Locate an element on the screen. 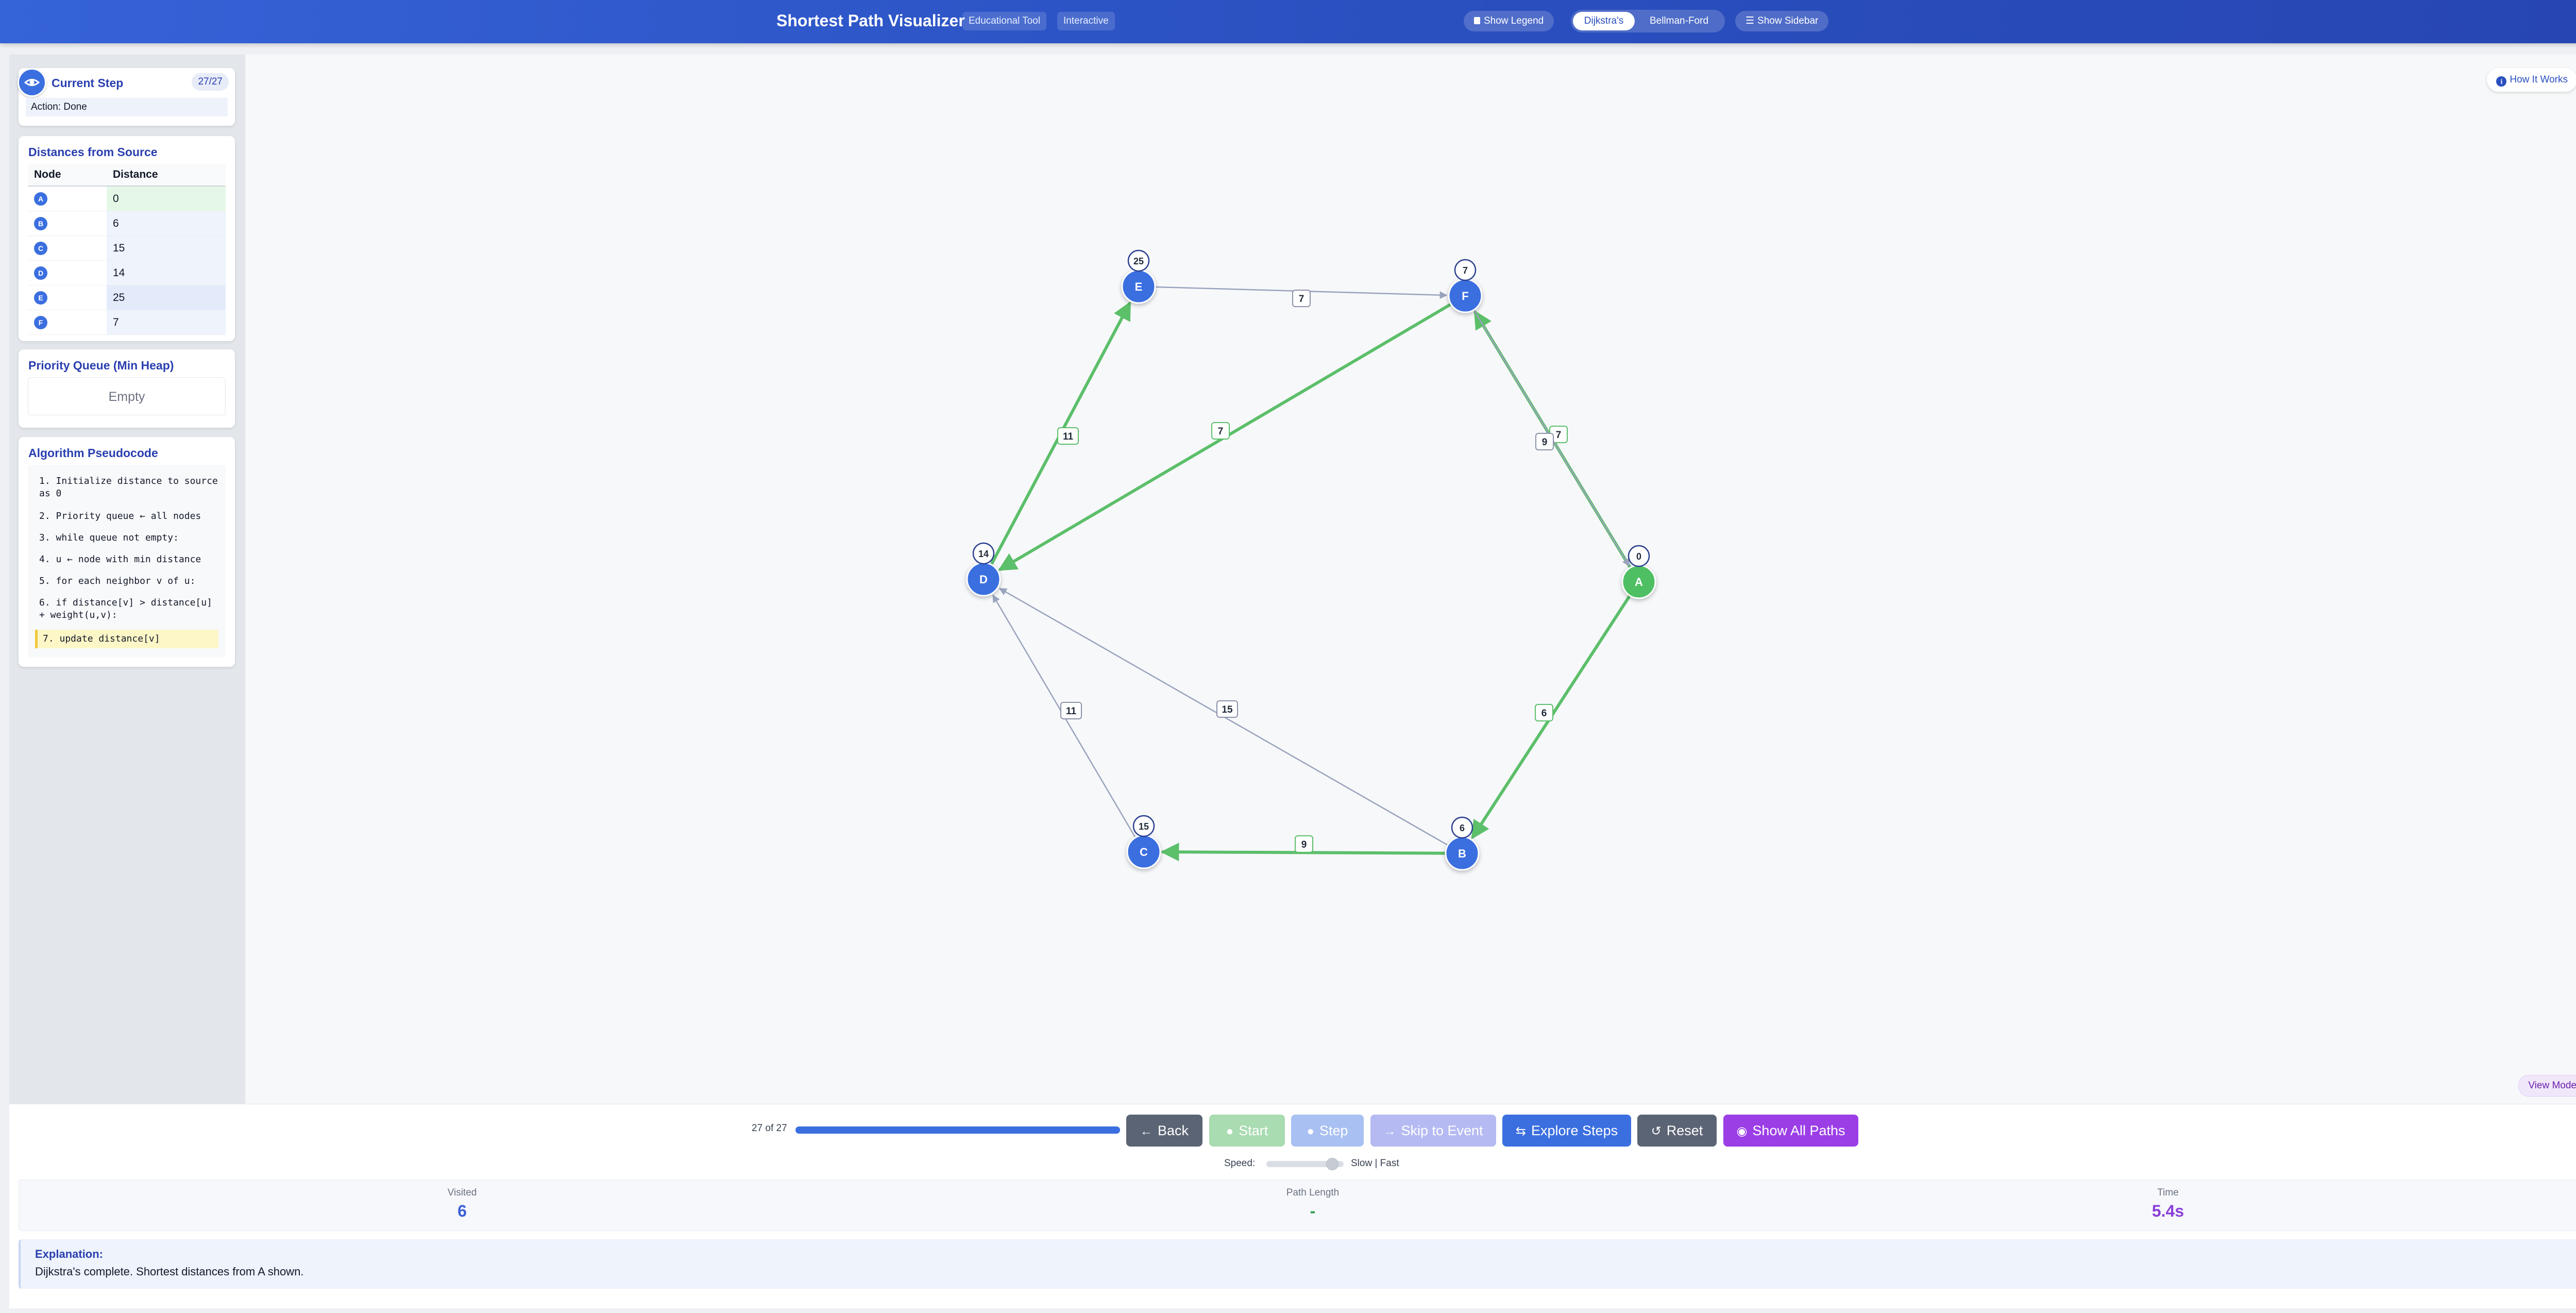 Image resolution: width=2576 pixels, height=1313 pixels. skip-label: Skip to Event is located at coordinates (1442, 1130).